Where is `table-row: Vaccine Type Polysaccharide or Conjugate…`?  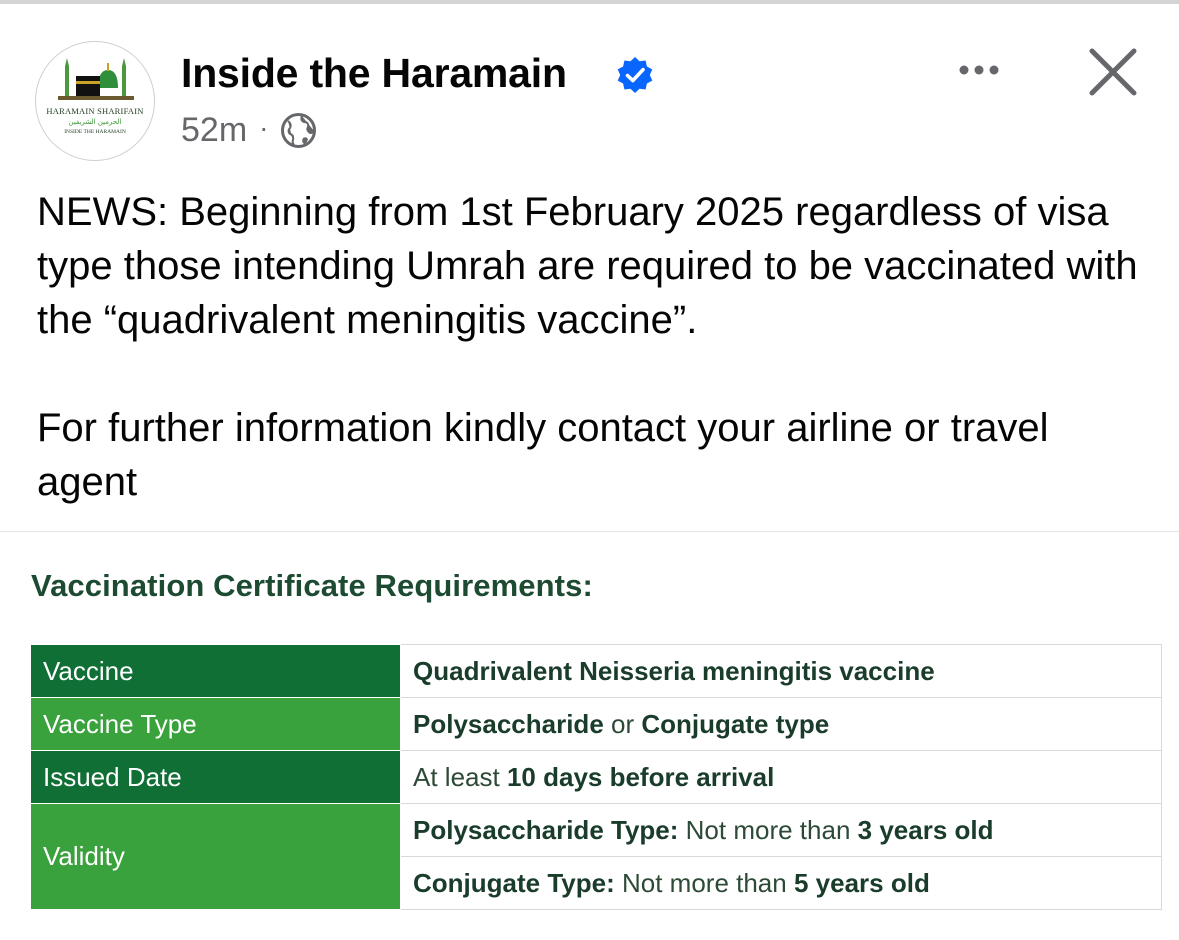 table-row: Vaccine Type Polysaccharide or Conjugate… is located at coordinates (596, 724).